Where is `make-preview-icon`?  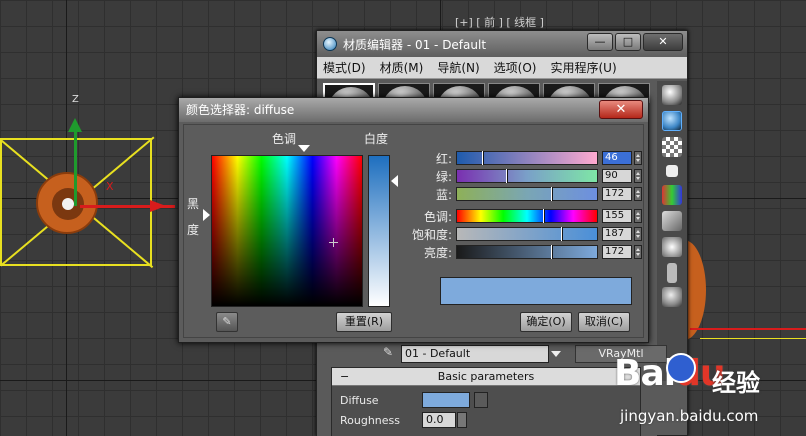
make-preview-icon is located at coordinates (672, 221).